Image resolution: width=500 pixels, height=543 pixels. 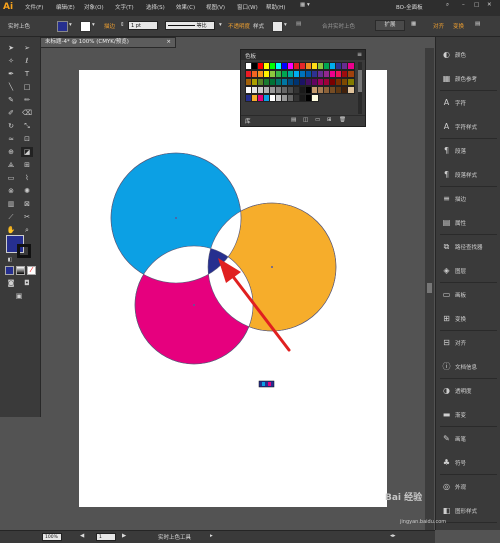 What do you see at coordinates (468, 319) in the screenshot?
I see `panel-item: ⊞ 变换` at bounding box center [468, 319].